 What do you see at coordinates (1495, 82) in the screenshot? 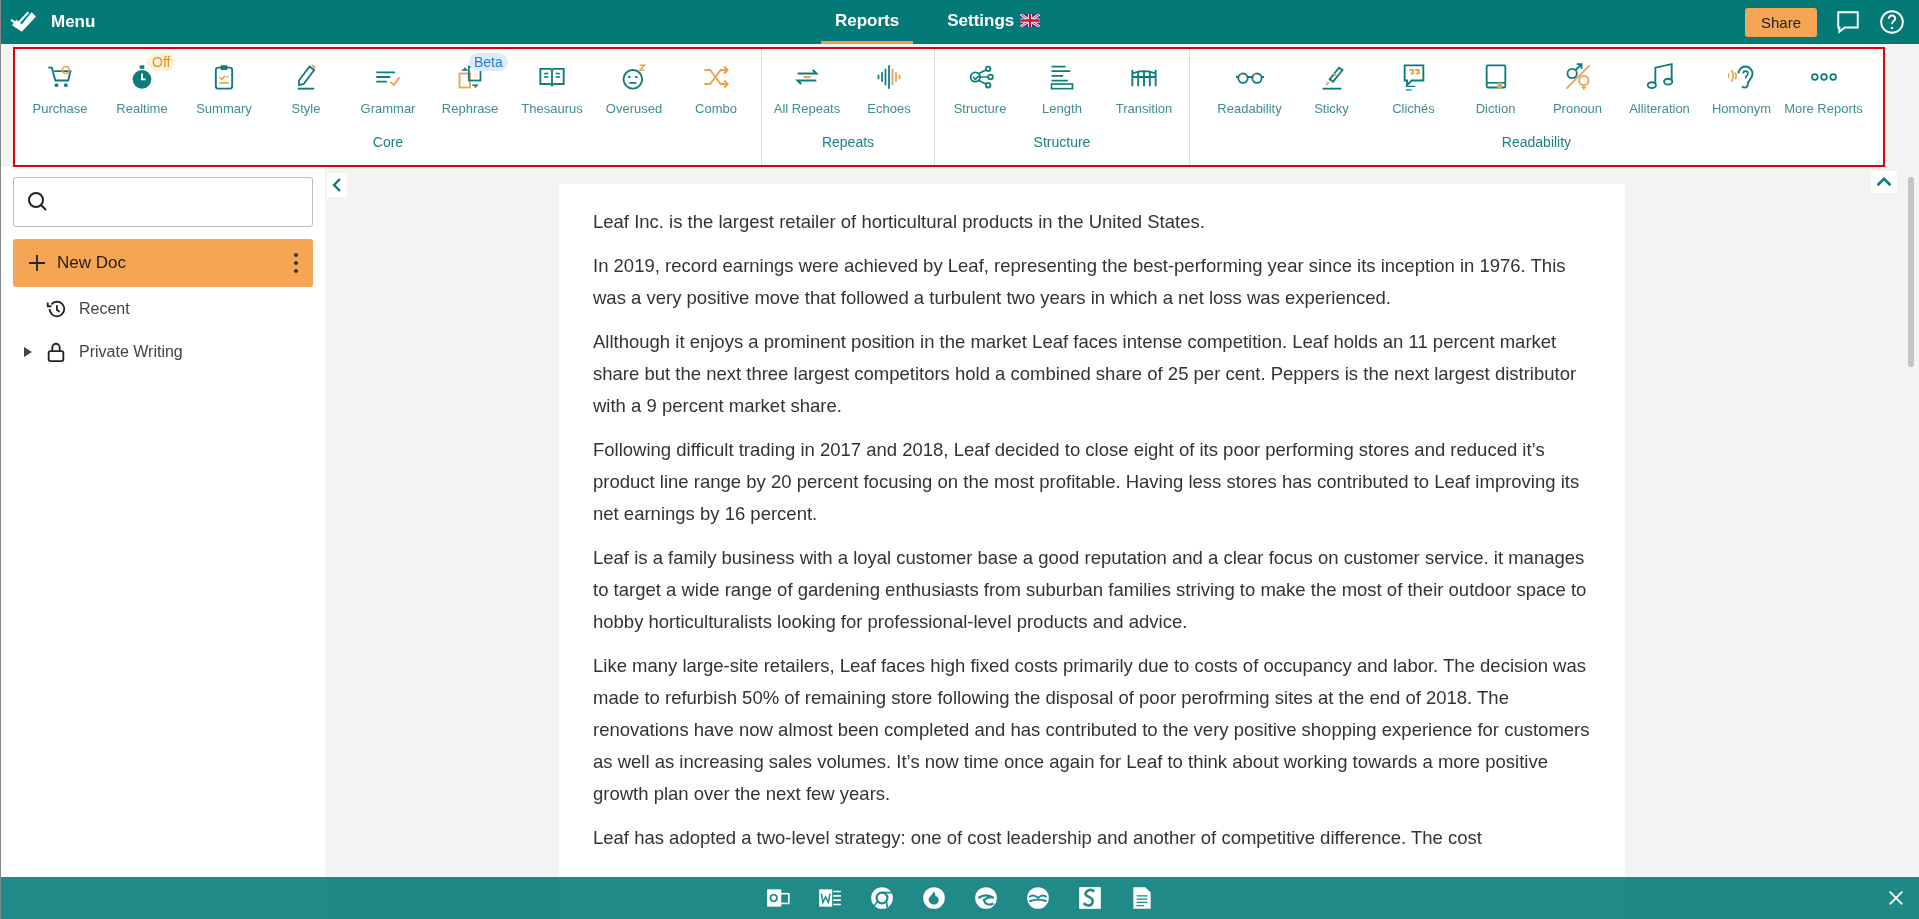
I see `report-tool: Diction` at bounding box center [1495, 82].